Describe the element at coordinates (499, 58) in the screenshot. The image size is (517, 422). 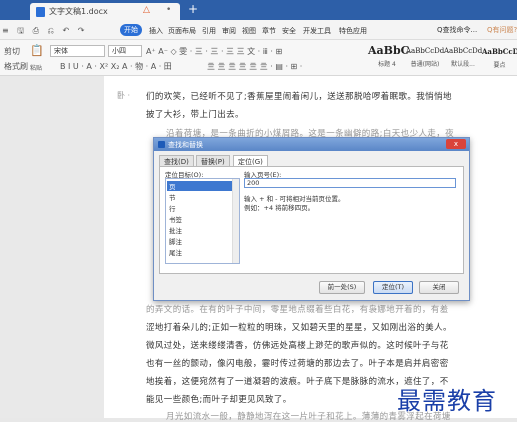
I see `style-key-points: AaBbCcDc 要点` at that location.